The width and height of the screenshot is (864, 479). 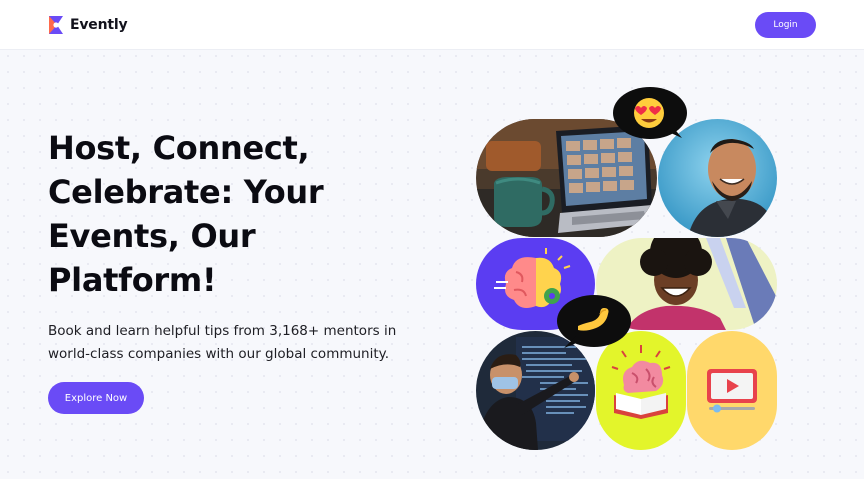 I want to click on explore-now-button: Explore Now, so click(x=96, y=398).